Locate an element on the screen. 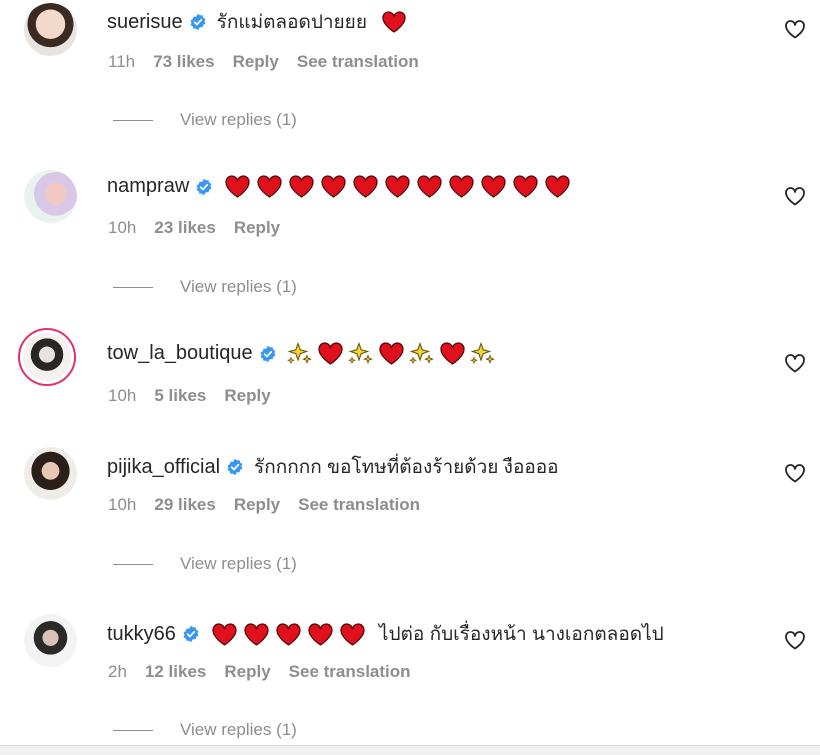 This screenshot has width=820, height=755. comment-meta: 11h 73 likes Reply See translation is located at coordinates (272, 62).